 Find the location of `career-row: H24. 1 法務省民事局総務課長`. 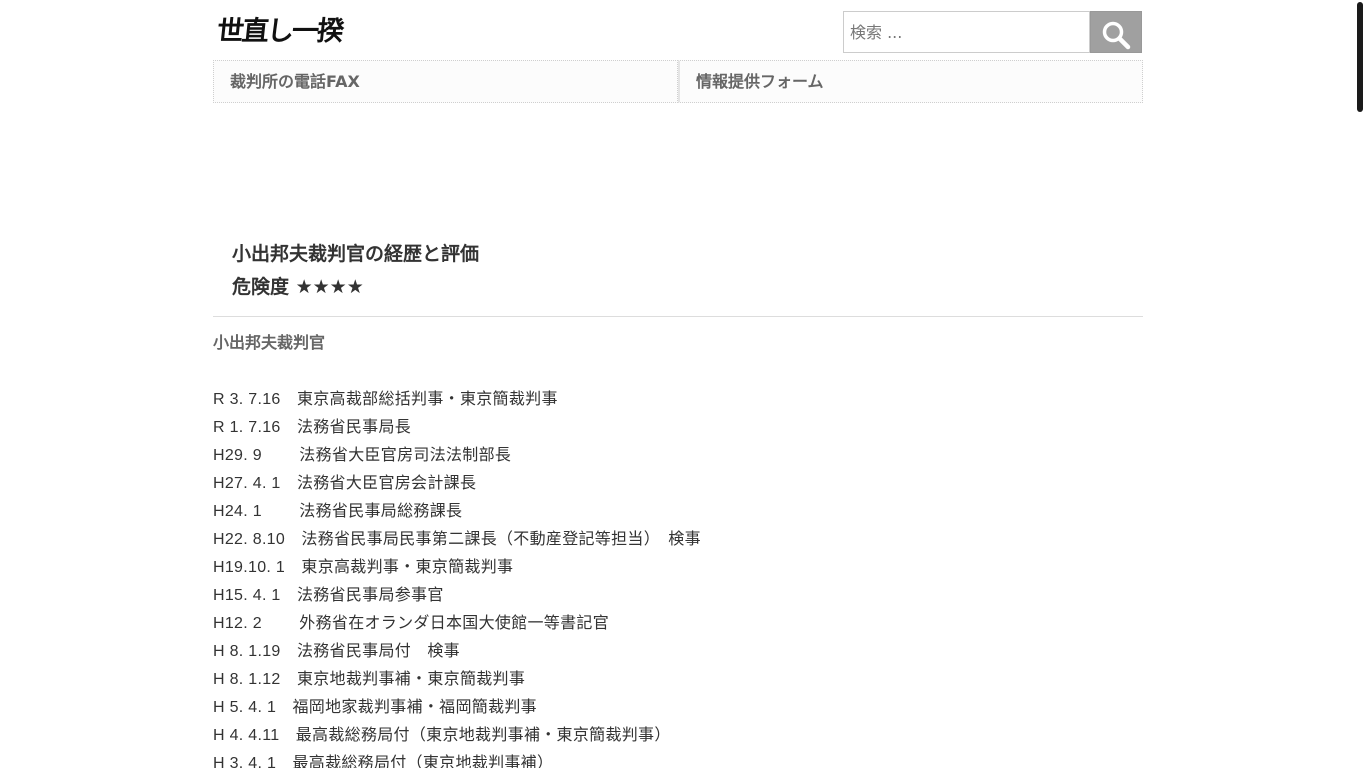

career-row: H24. 1 法務省民事局総務課長 is located at coordinates (457, 511).